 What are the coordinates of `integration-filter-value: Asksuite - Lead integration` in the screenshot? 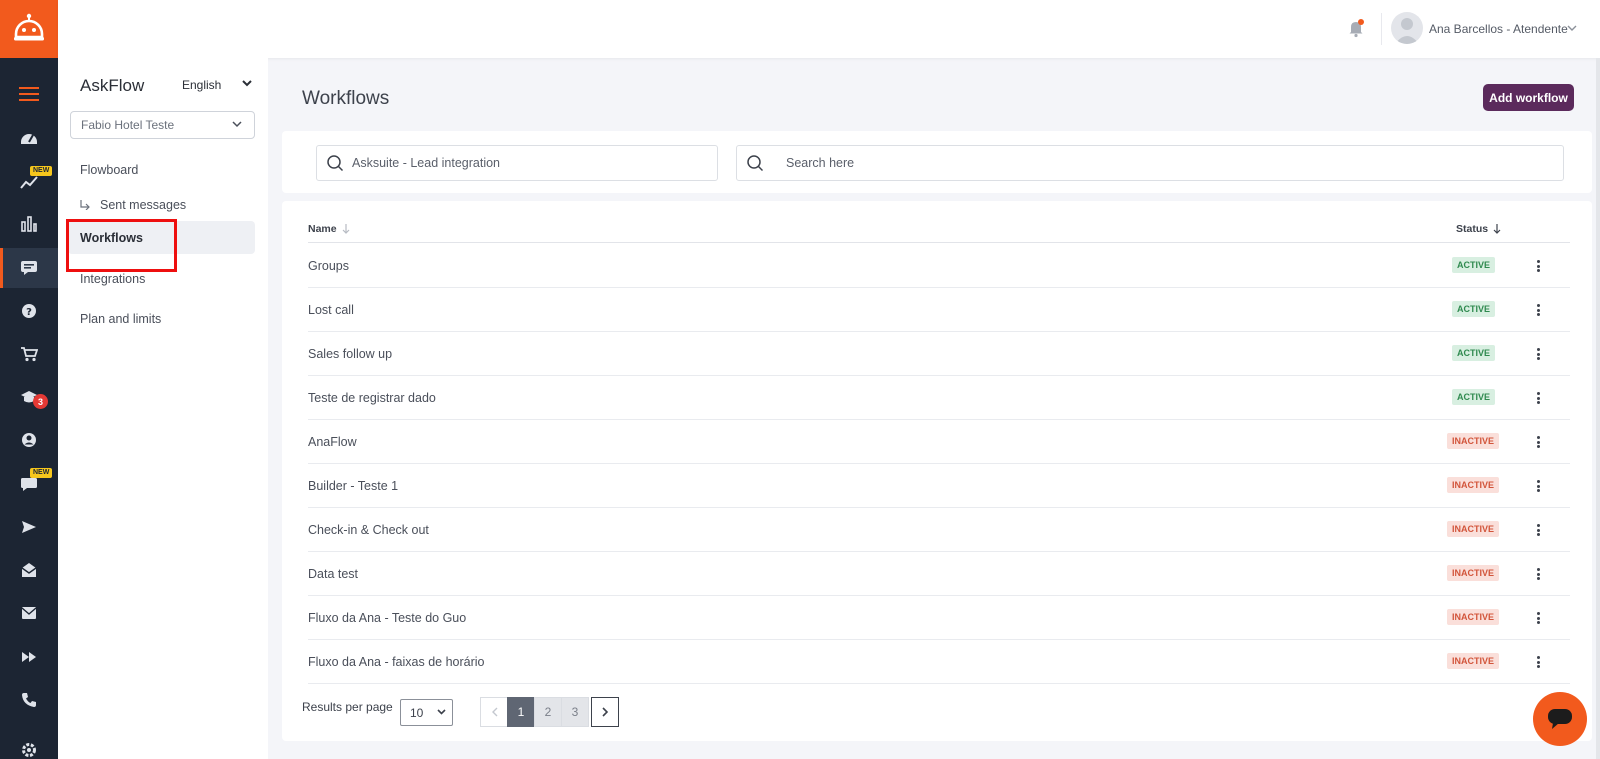 It's located at (426, 163).